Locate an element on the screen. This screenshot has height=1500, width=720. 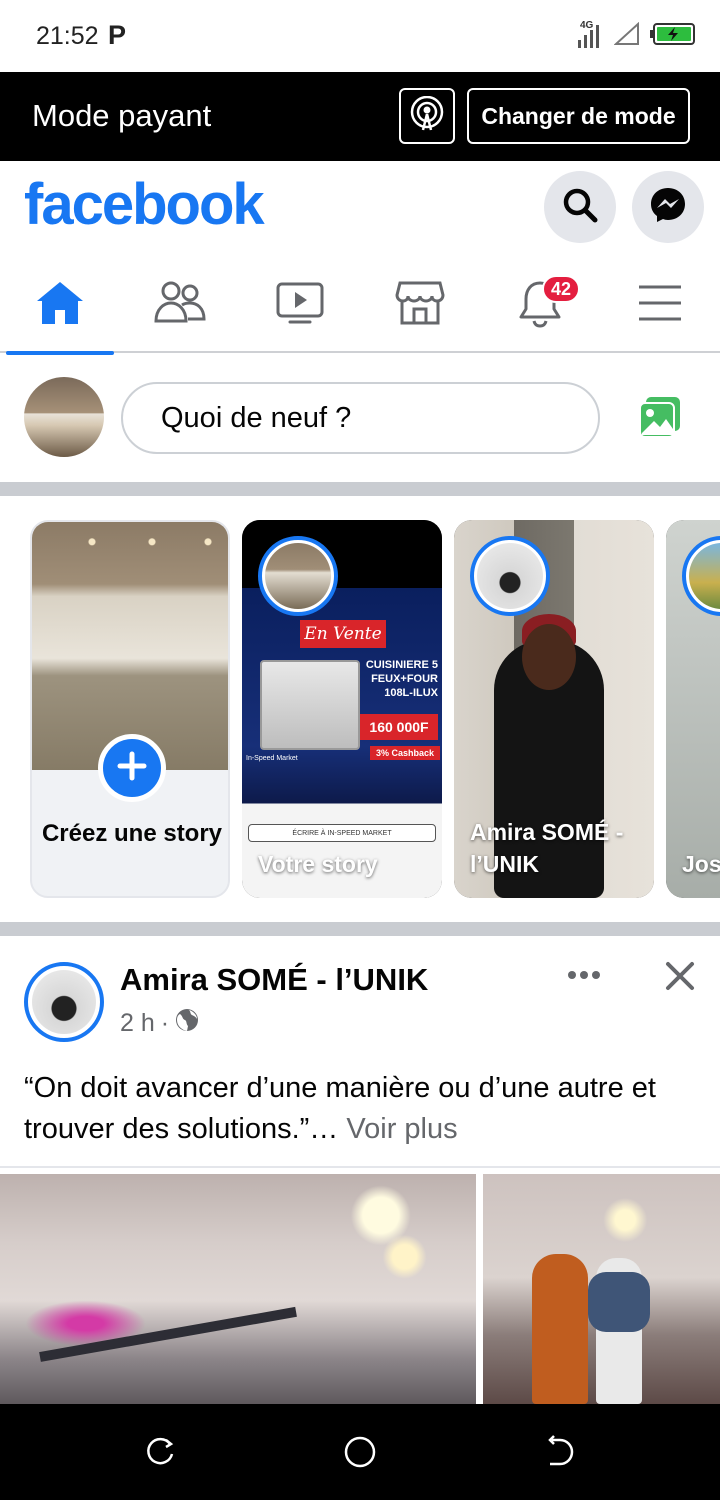
tab-marketplace is located at coordinates (420, 305).